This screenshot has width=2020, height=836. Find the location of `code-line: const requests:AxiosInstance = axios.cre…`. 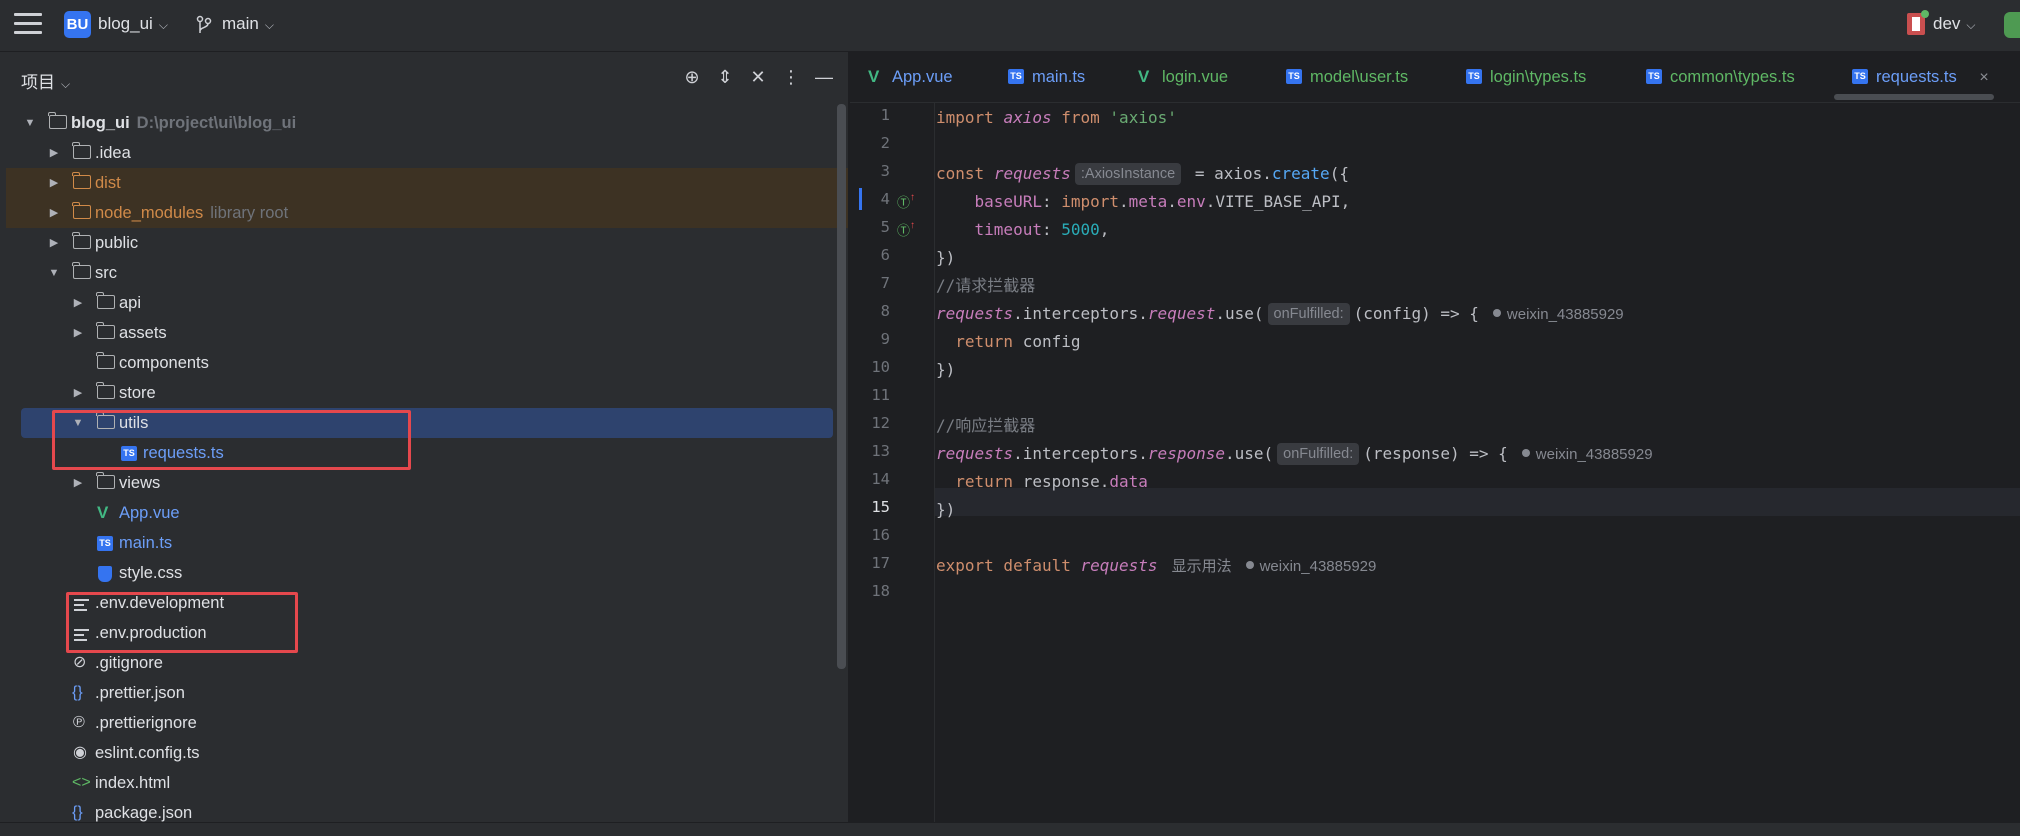

code-line: const requests:AxiosInstance = axios.cre… is located at coordinates (1142, 174).